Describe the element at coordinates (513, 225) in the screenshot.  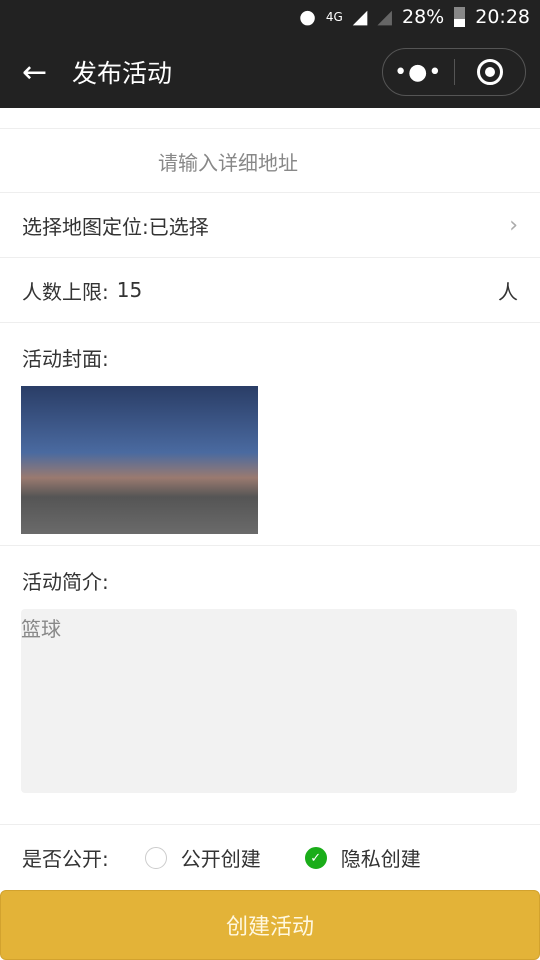
I see `chevron-right-icon: ›` at that location.